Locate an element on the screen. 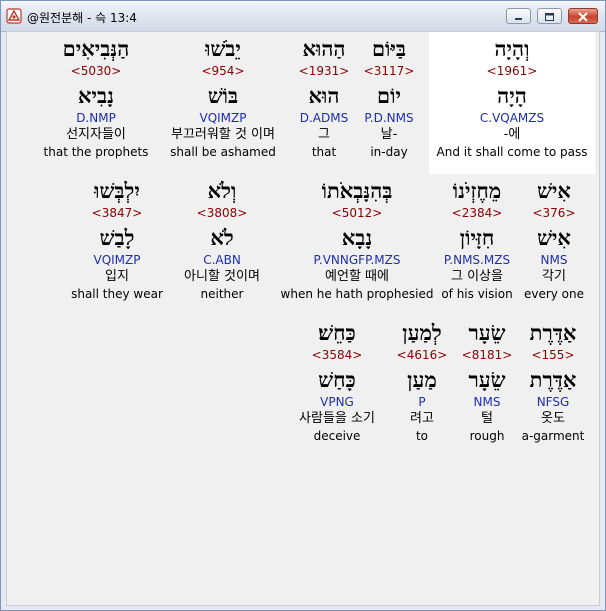 Image resolution: width=606 pixels, height=611 pixels. strongs-number: <3847> is located at coordinates (117, 213).